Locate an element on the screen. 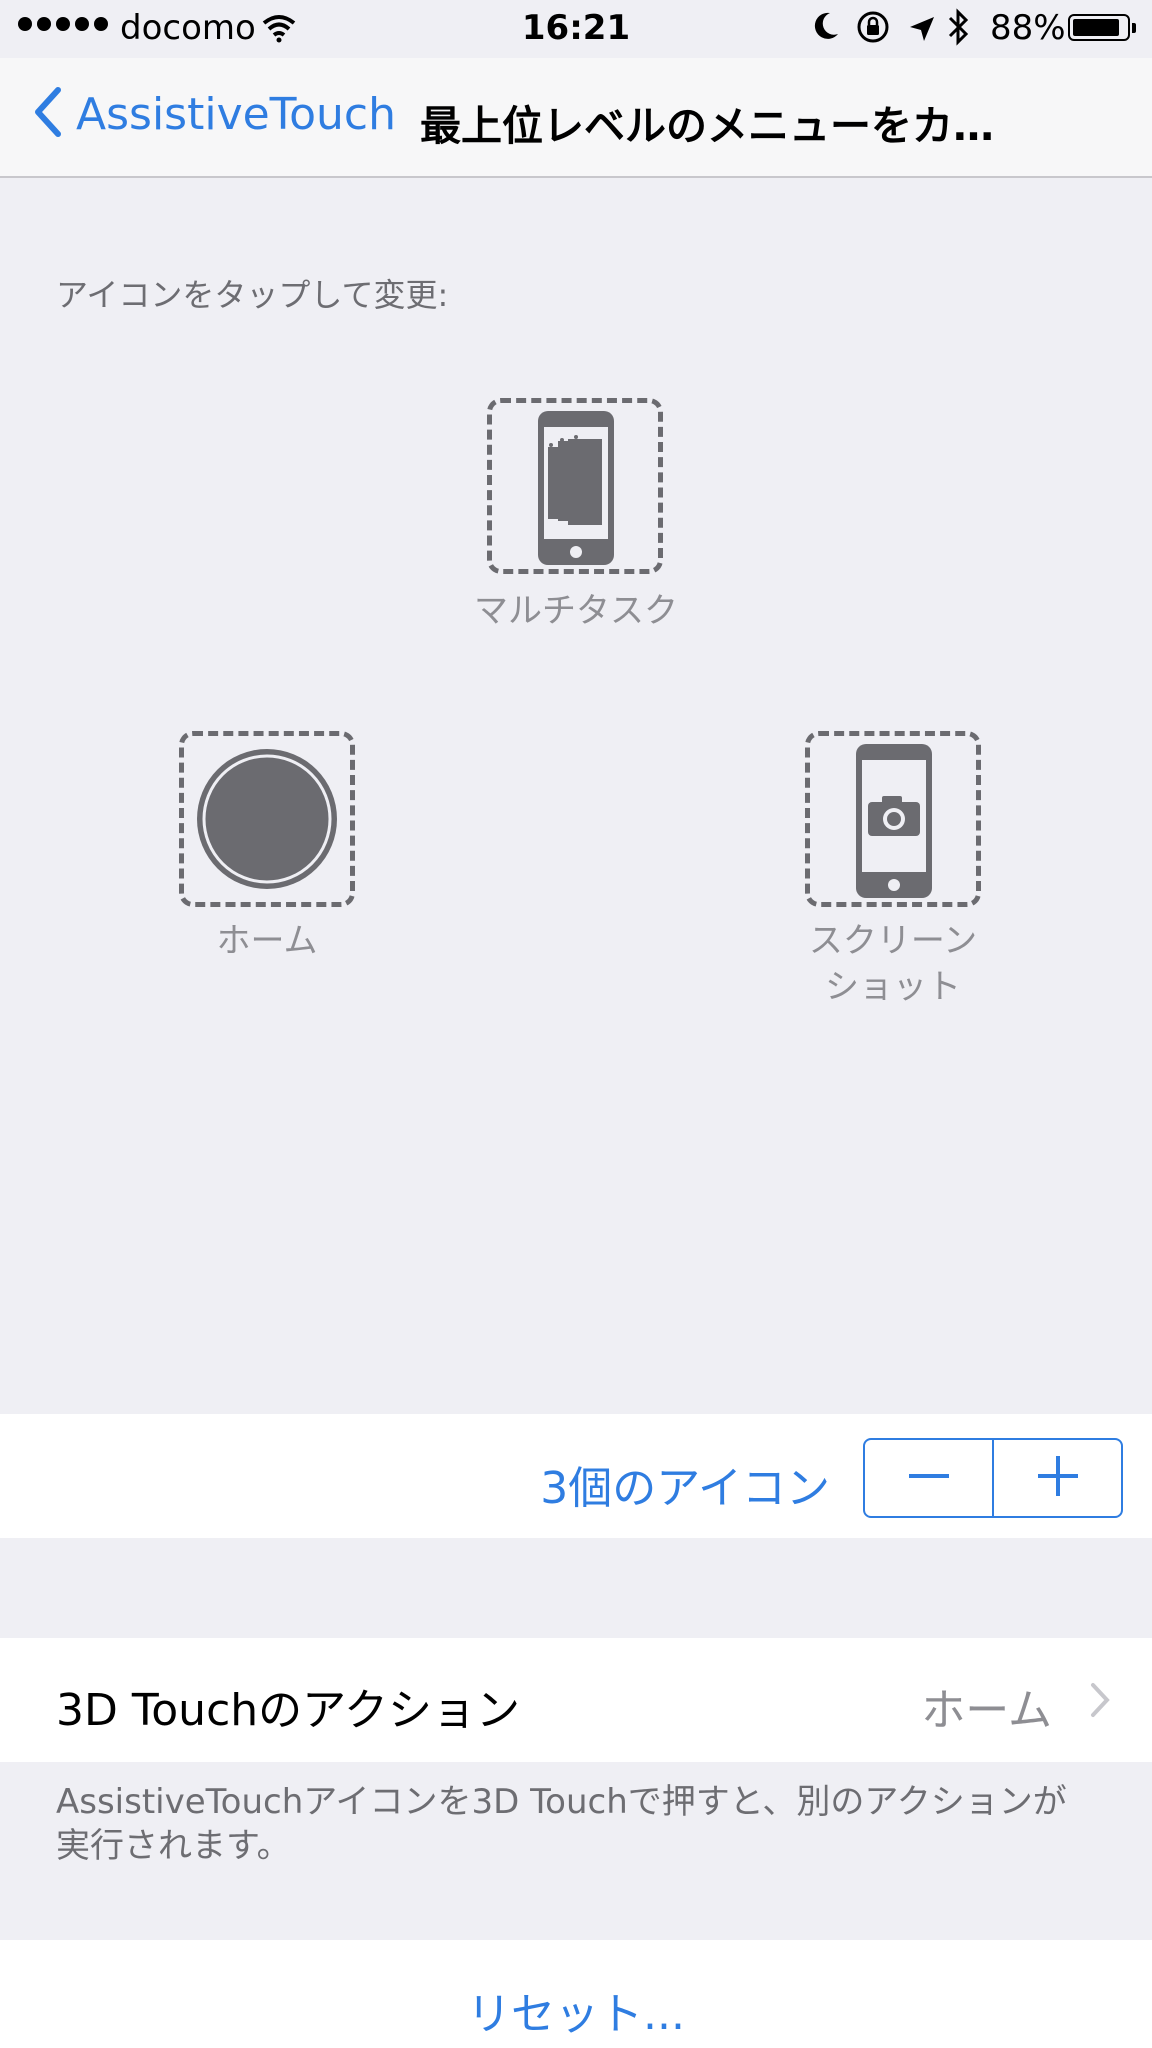 This screenshot has width=1152, height=2048. menu-slot-label: ホーム is located at coordinates (267, 941).